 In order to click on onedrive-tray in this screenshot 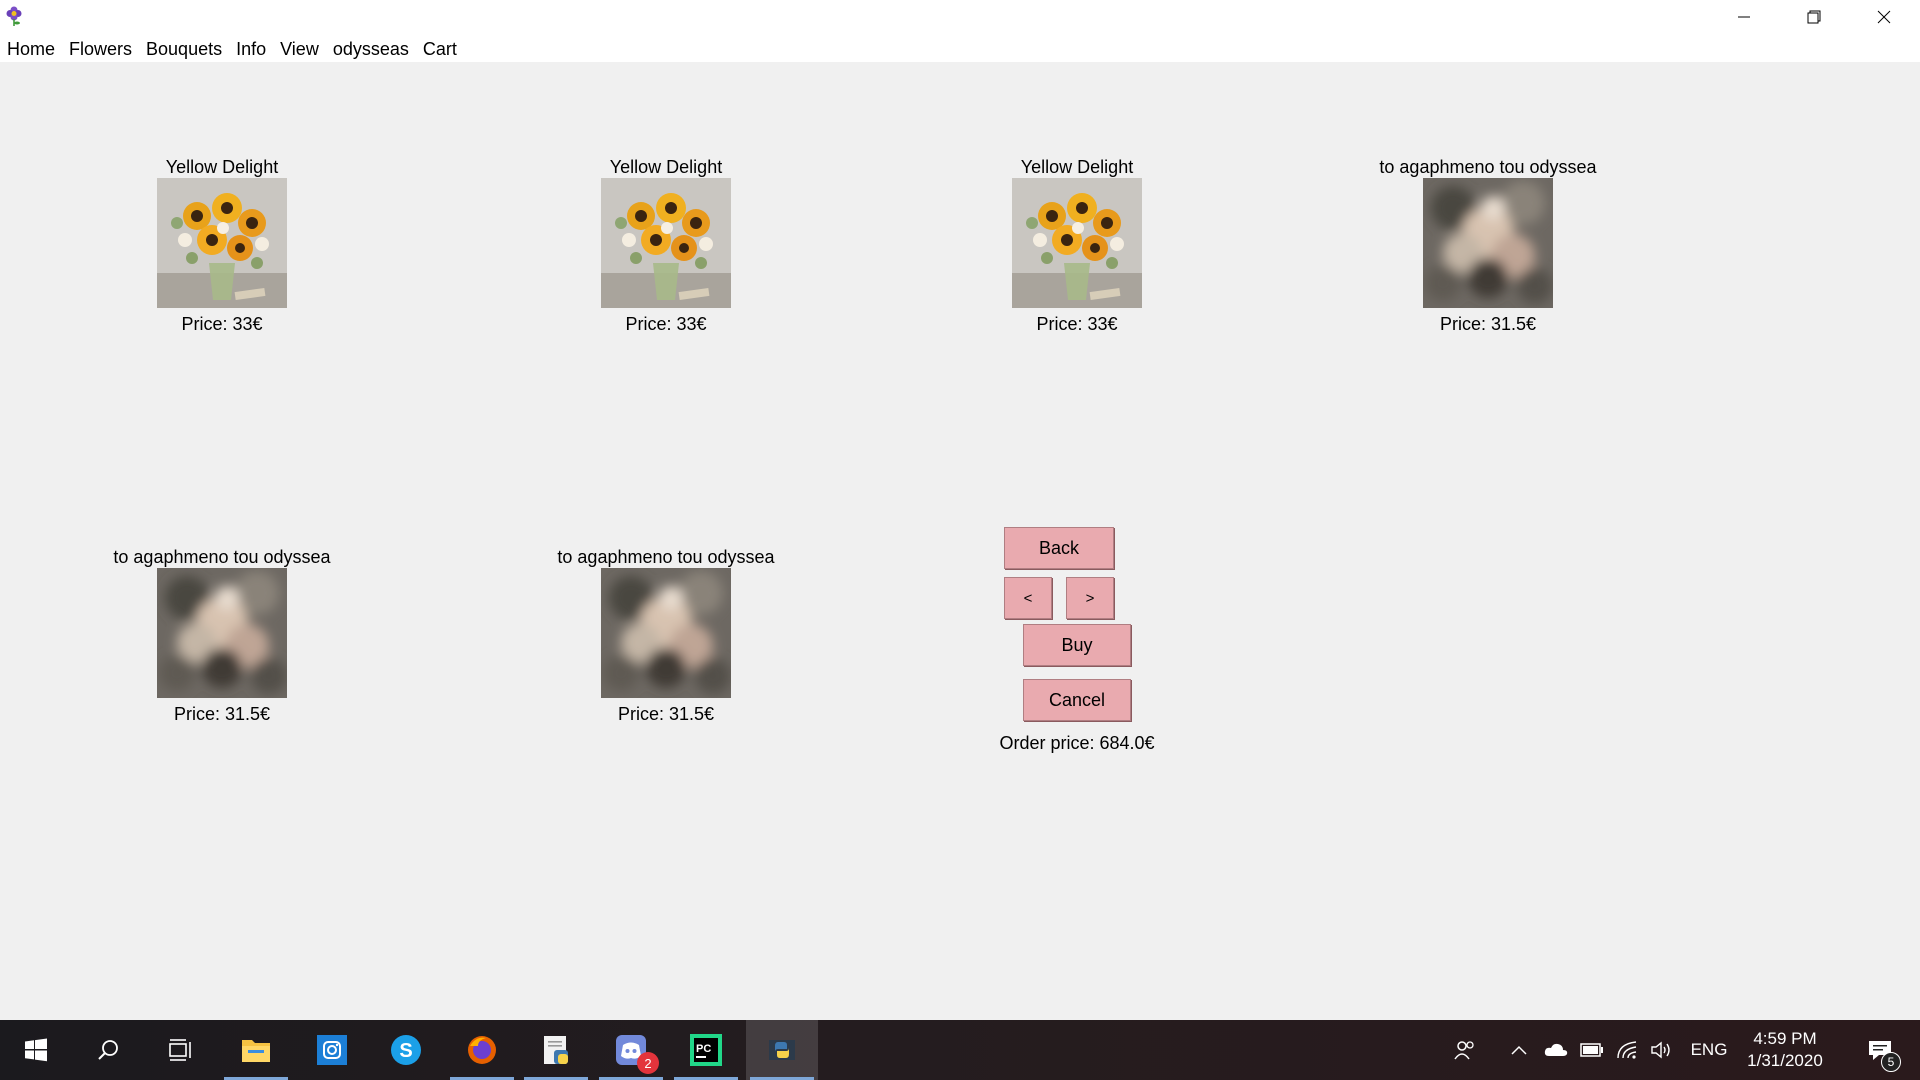, I will do `click(1556, 1050)`.